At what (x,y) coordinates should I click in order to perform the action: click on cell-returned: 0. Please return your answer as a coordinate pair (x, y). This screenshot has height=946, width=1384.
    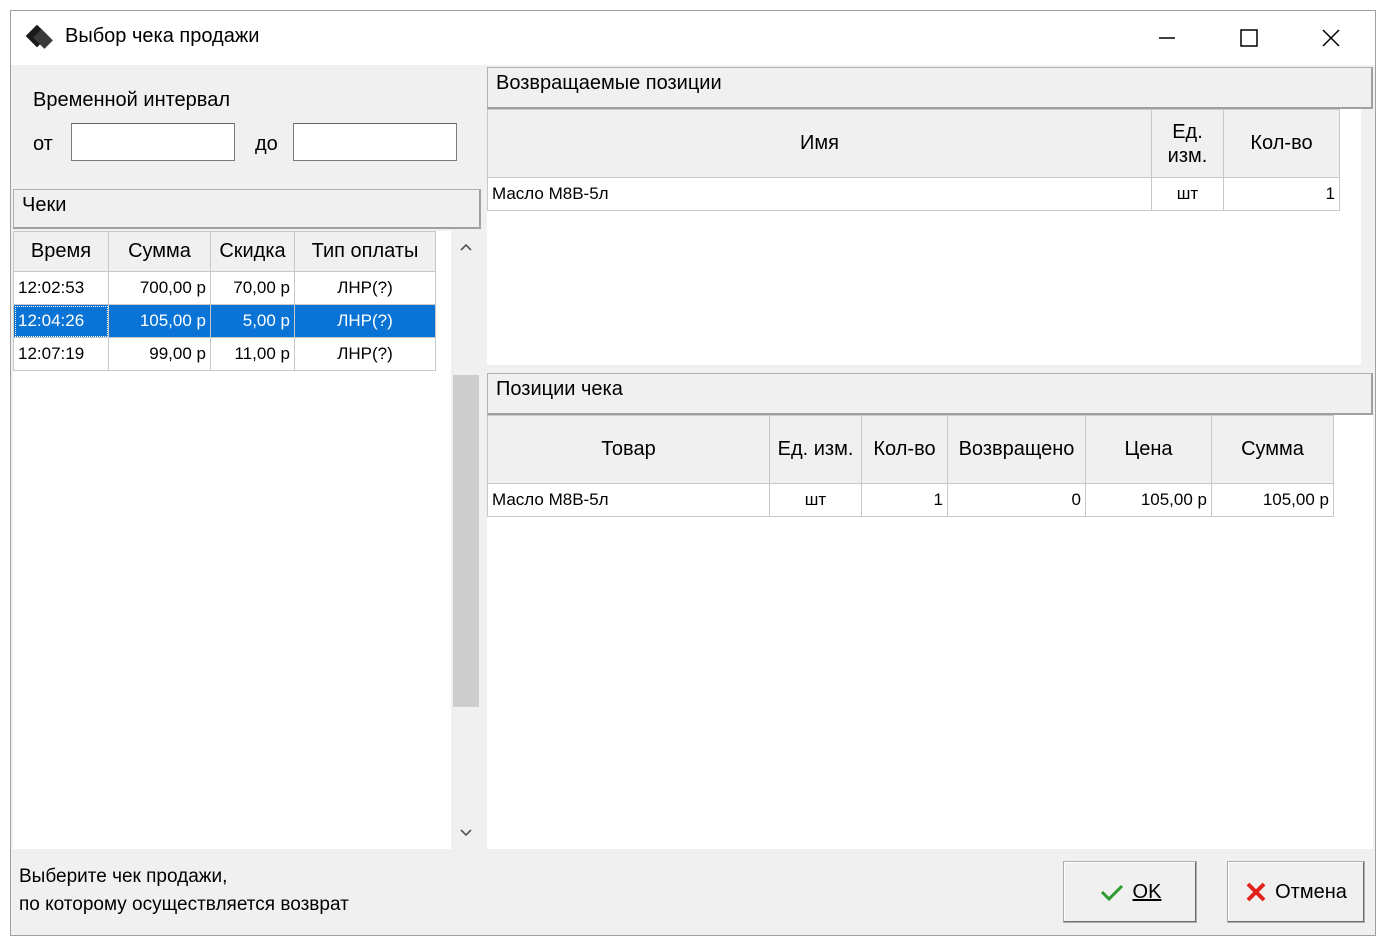
    Looking at the image, I should click on (1016, 500).